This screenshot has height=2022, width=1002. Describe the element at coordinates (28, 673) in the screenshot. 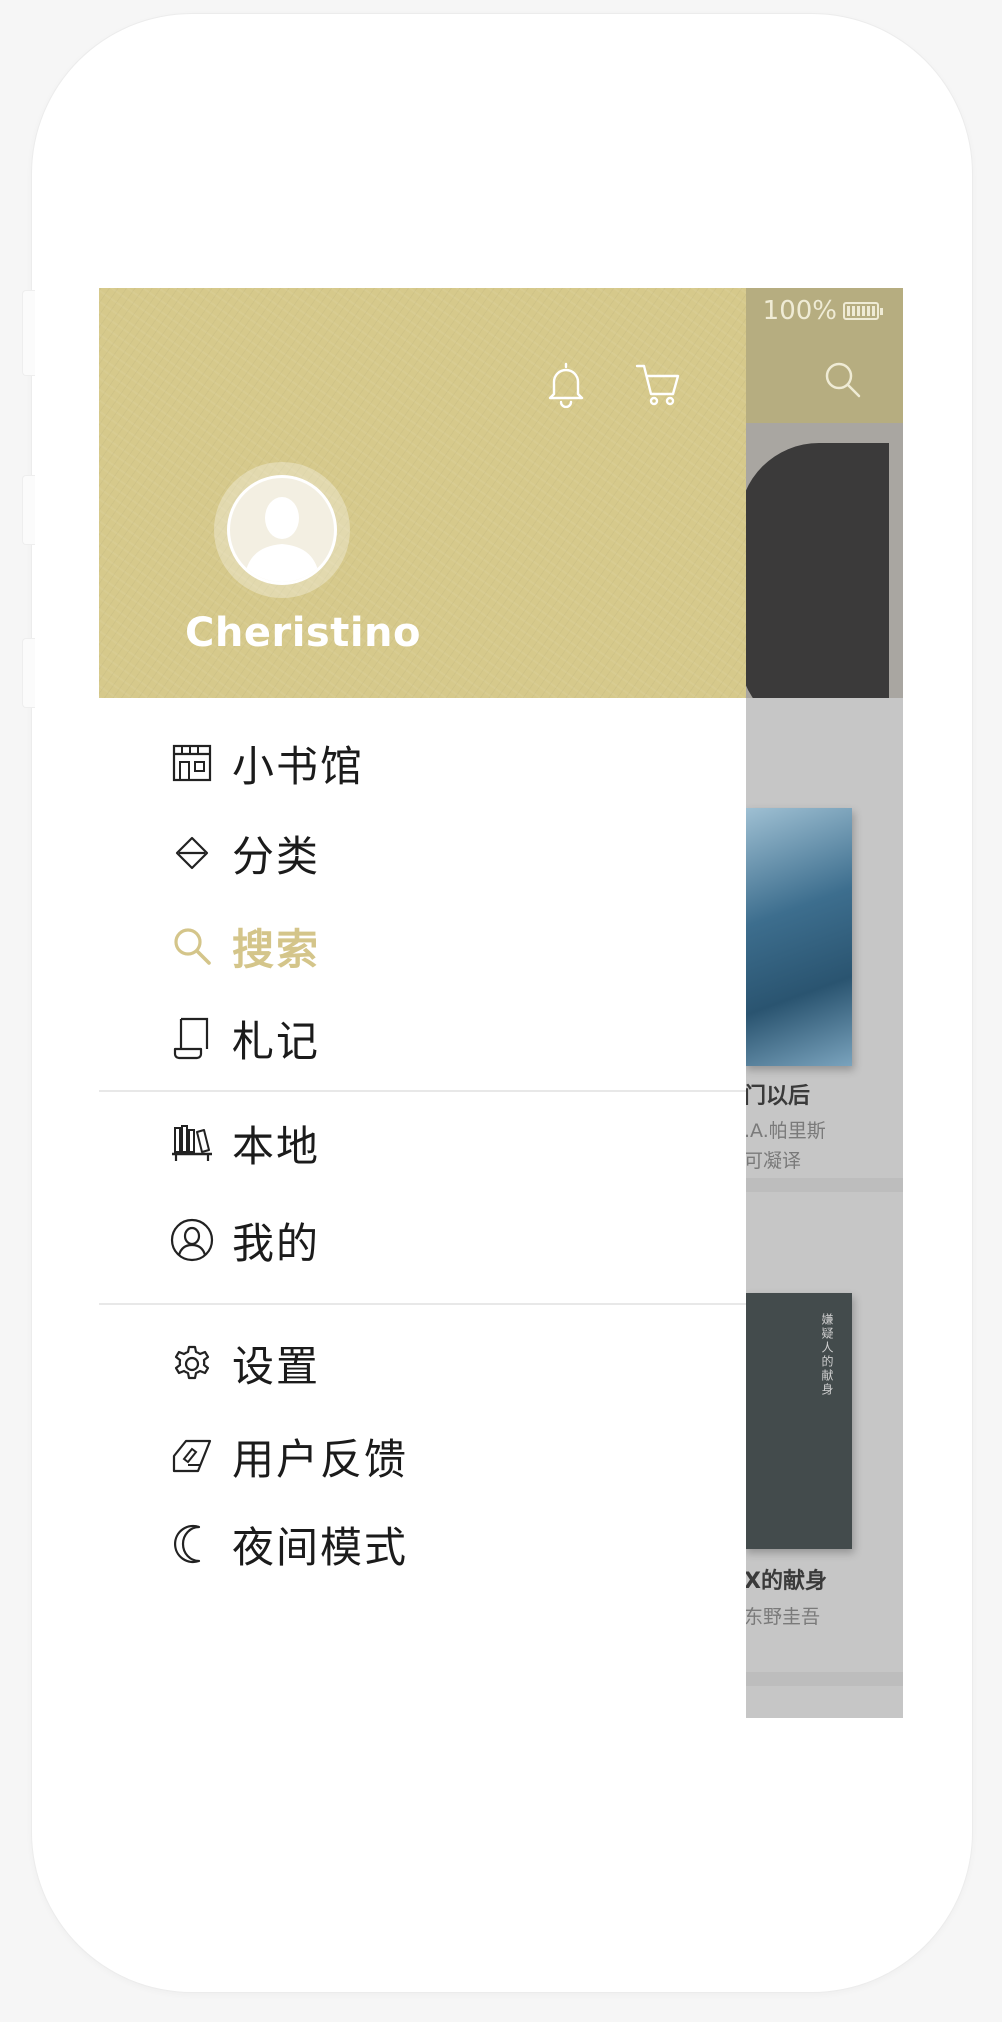

I see `volume-down-button` at that location.